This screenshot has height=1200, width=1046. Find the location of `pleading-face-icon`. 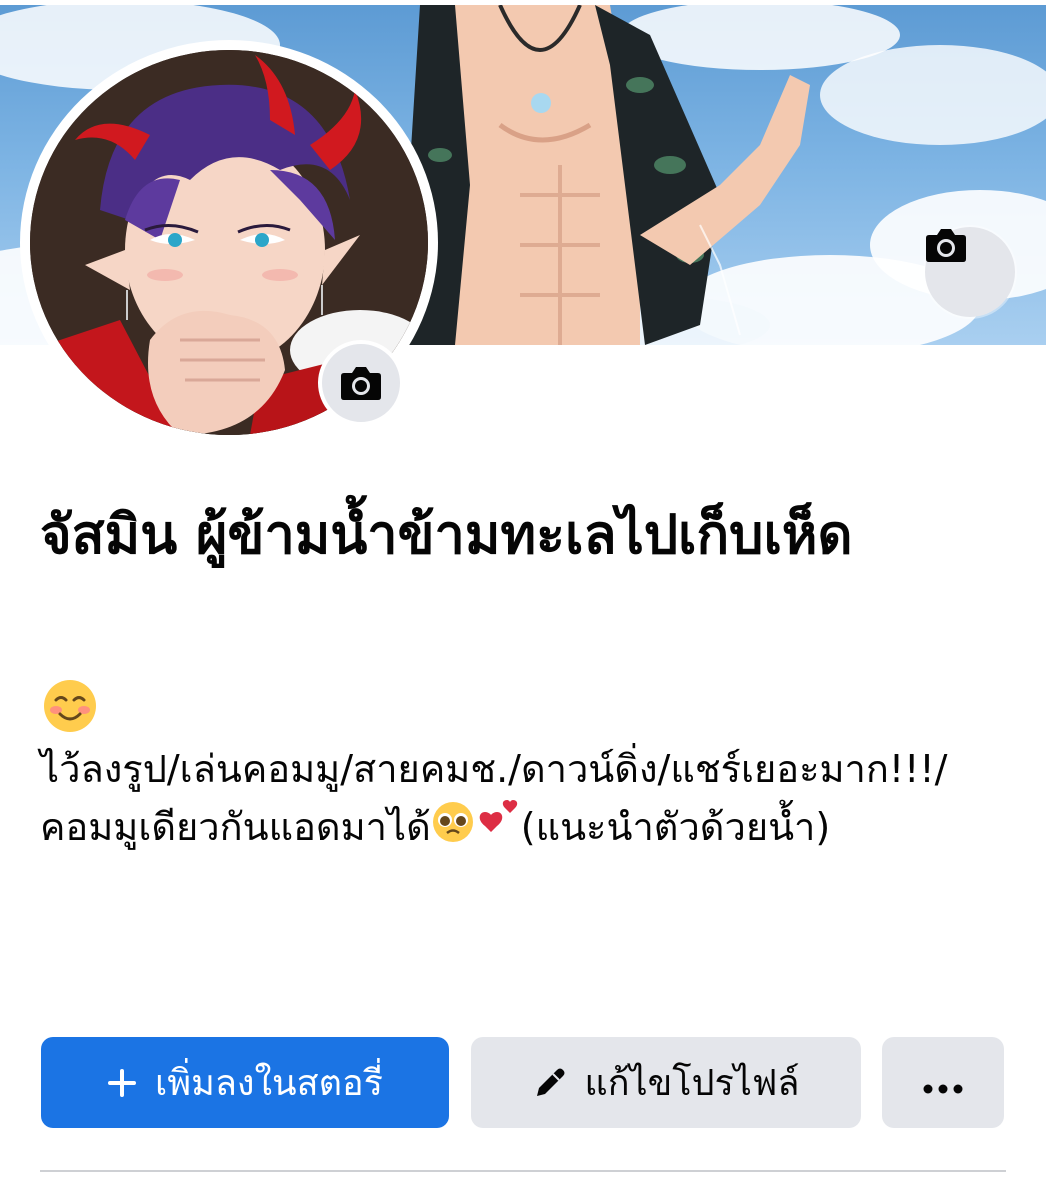

pleading-face-icon is located at coordinates (453, 830).